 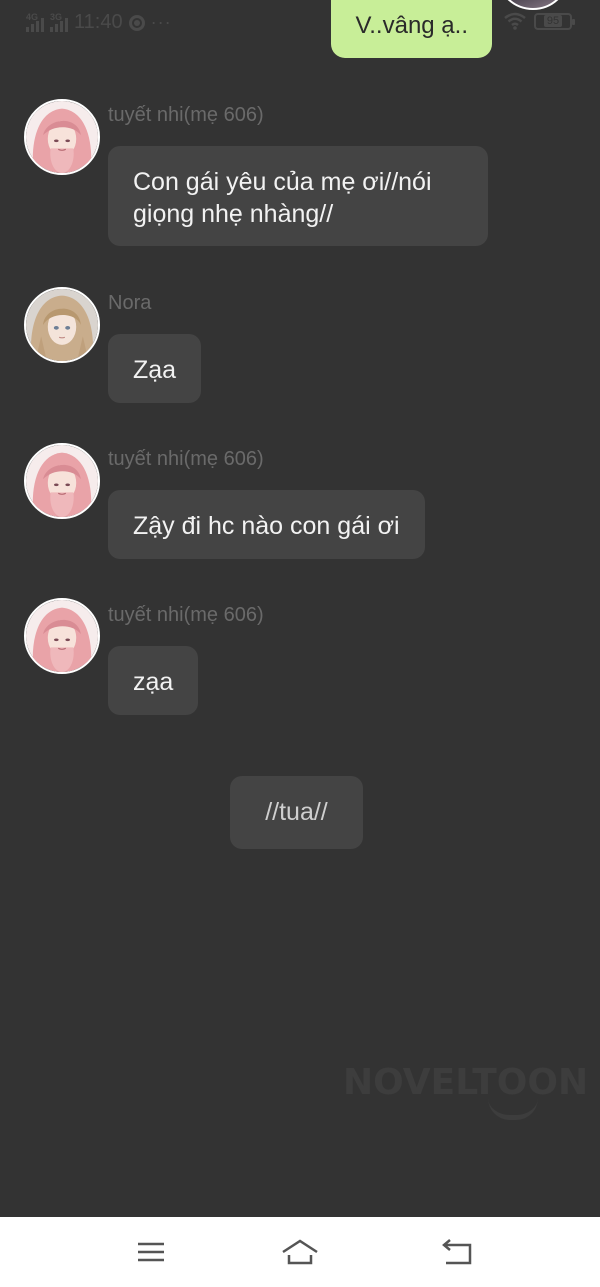 I want to click on message-text: zạa, so click(x=153, y=682).